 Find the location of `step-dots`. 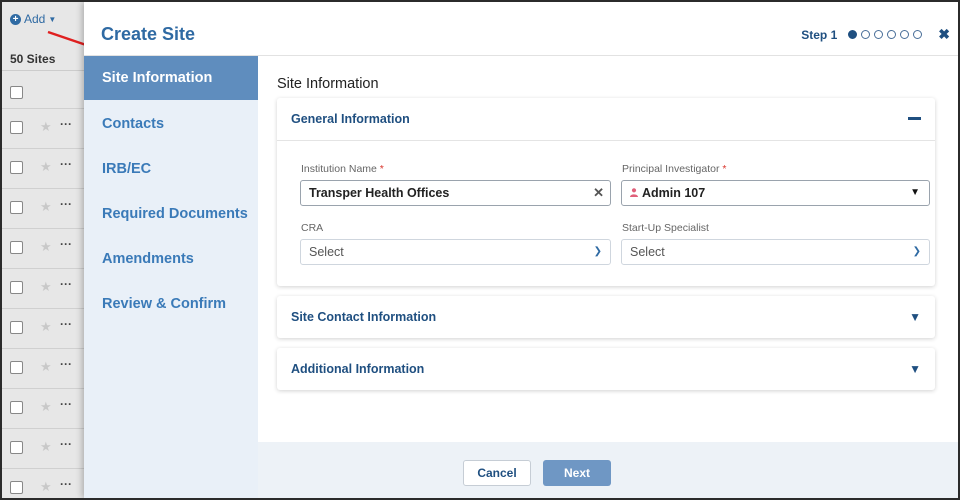

step-dots is located at coordinates (883, 34).